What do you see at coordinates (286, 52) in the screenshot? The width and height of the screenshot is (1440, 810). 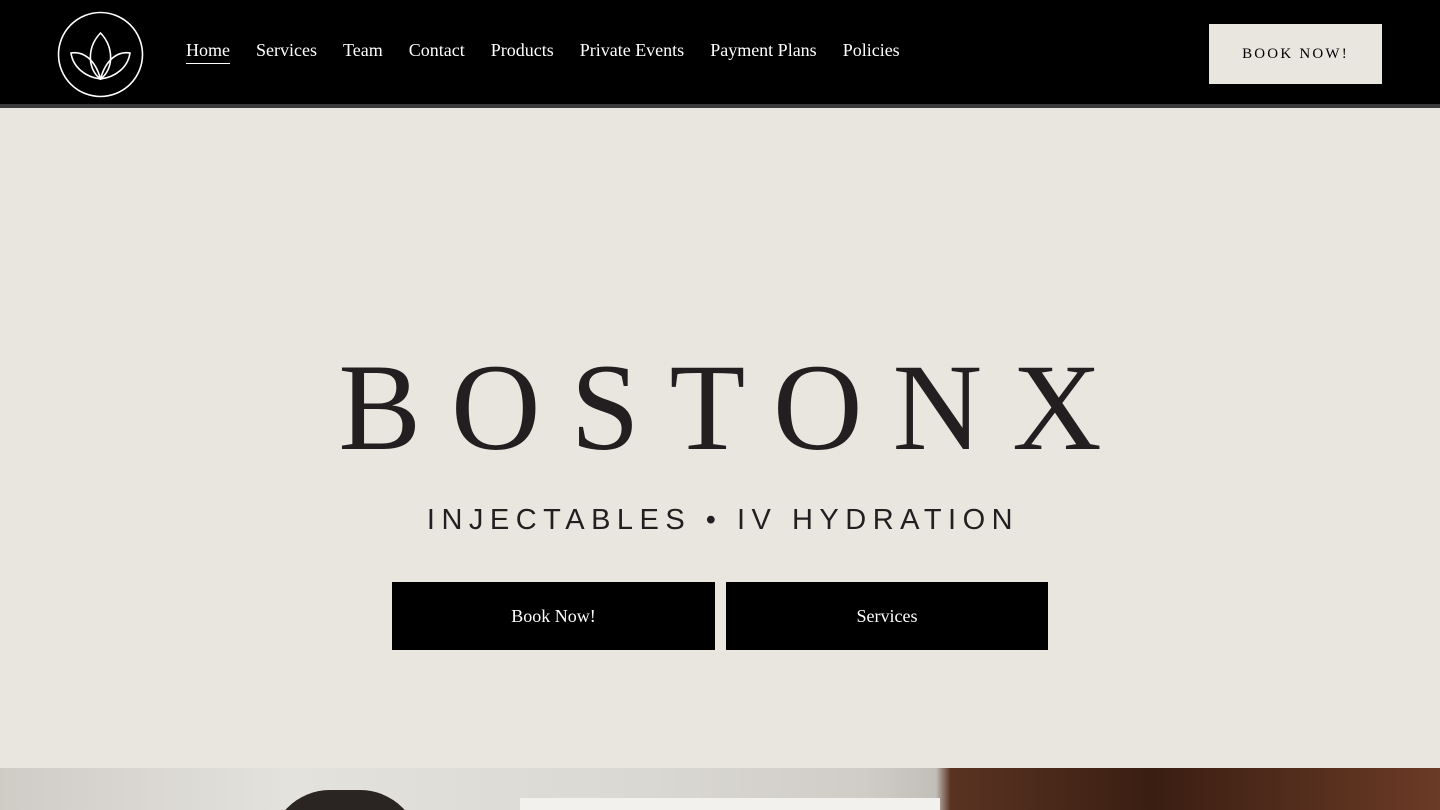 I see `nav-services: Services` at bounding box center [286, 52].